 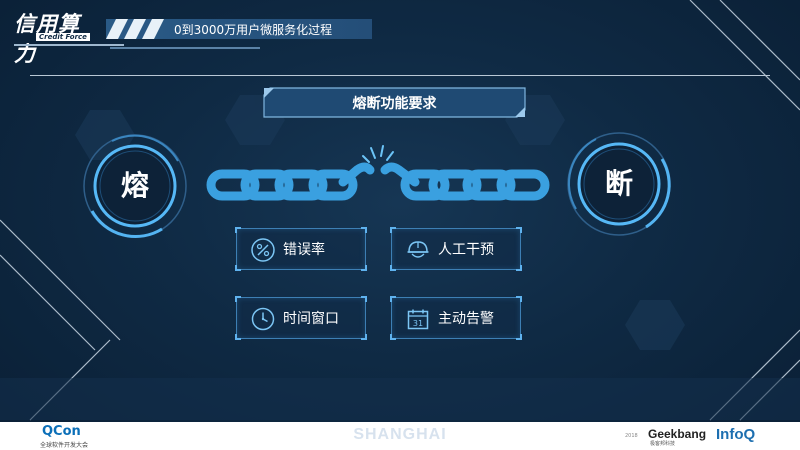 What do you see at coordinates (618, 183) in the screenshot?
I see `right-circle-char: 断` at bounding box center [618, 183].